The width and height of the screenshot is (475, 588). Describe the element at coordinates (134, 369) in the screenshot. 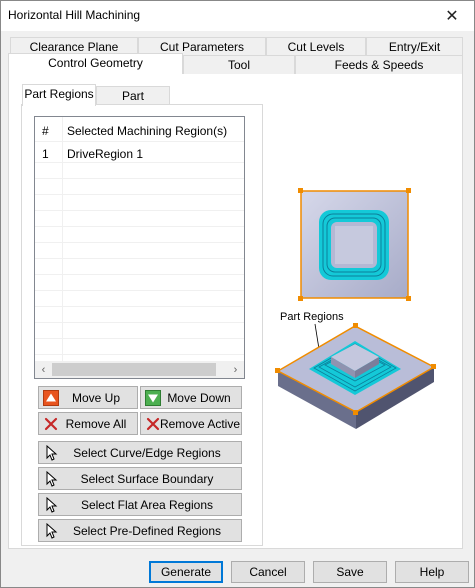

I see `scroll-thumb` at that location.